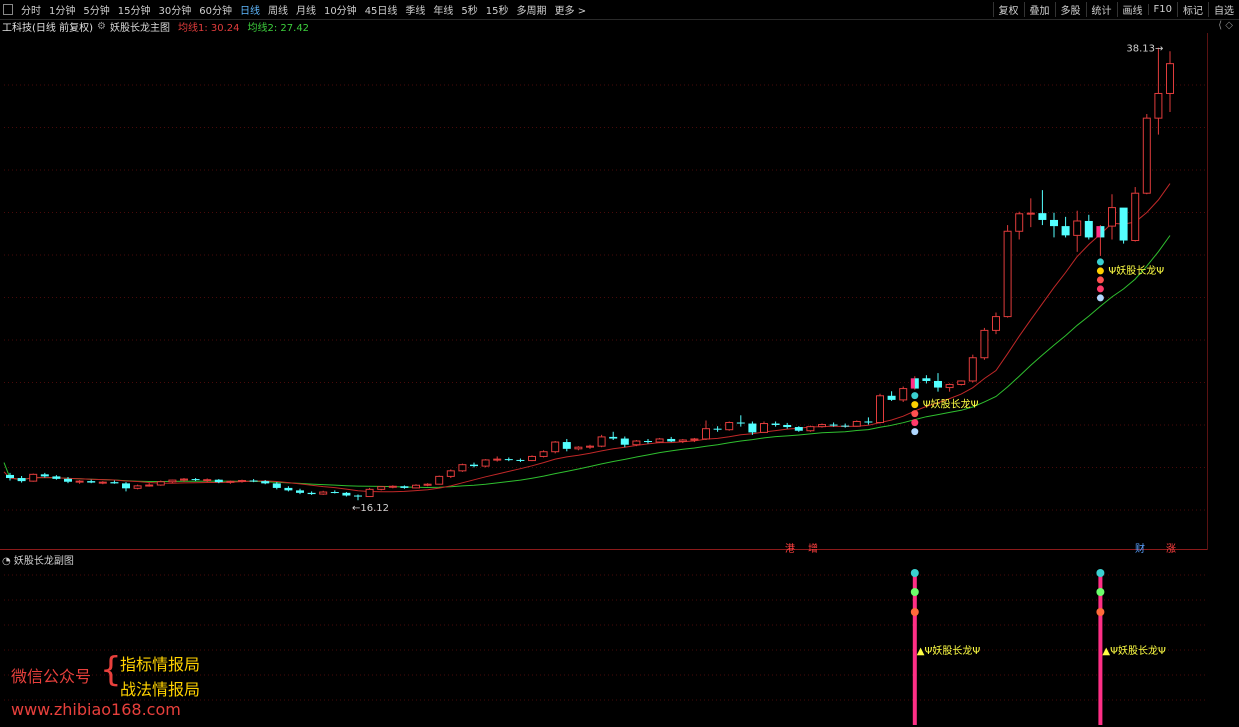  I want to click on watermark-line1: 指标情报局, so click(160, 664).